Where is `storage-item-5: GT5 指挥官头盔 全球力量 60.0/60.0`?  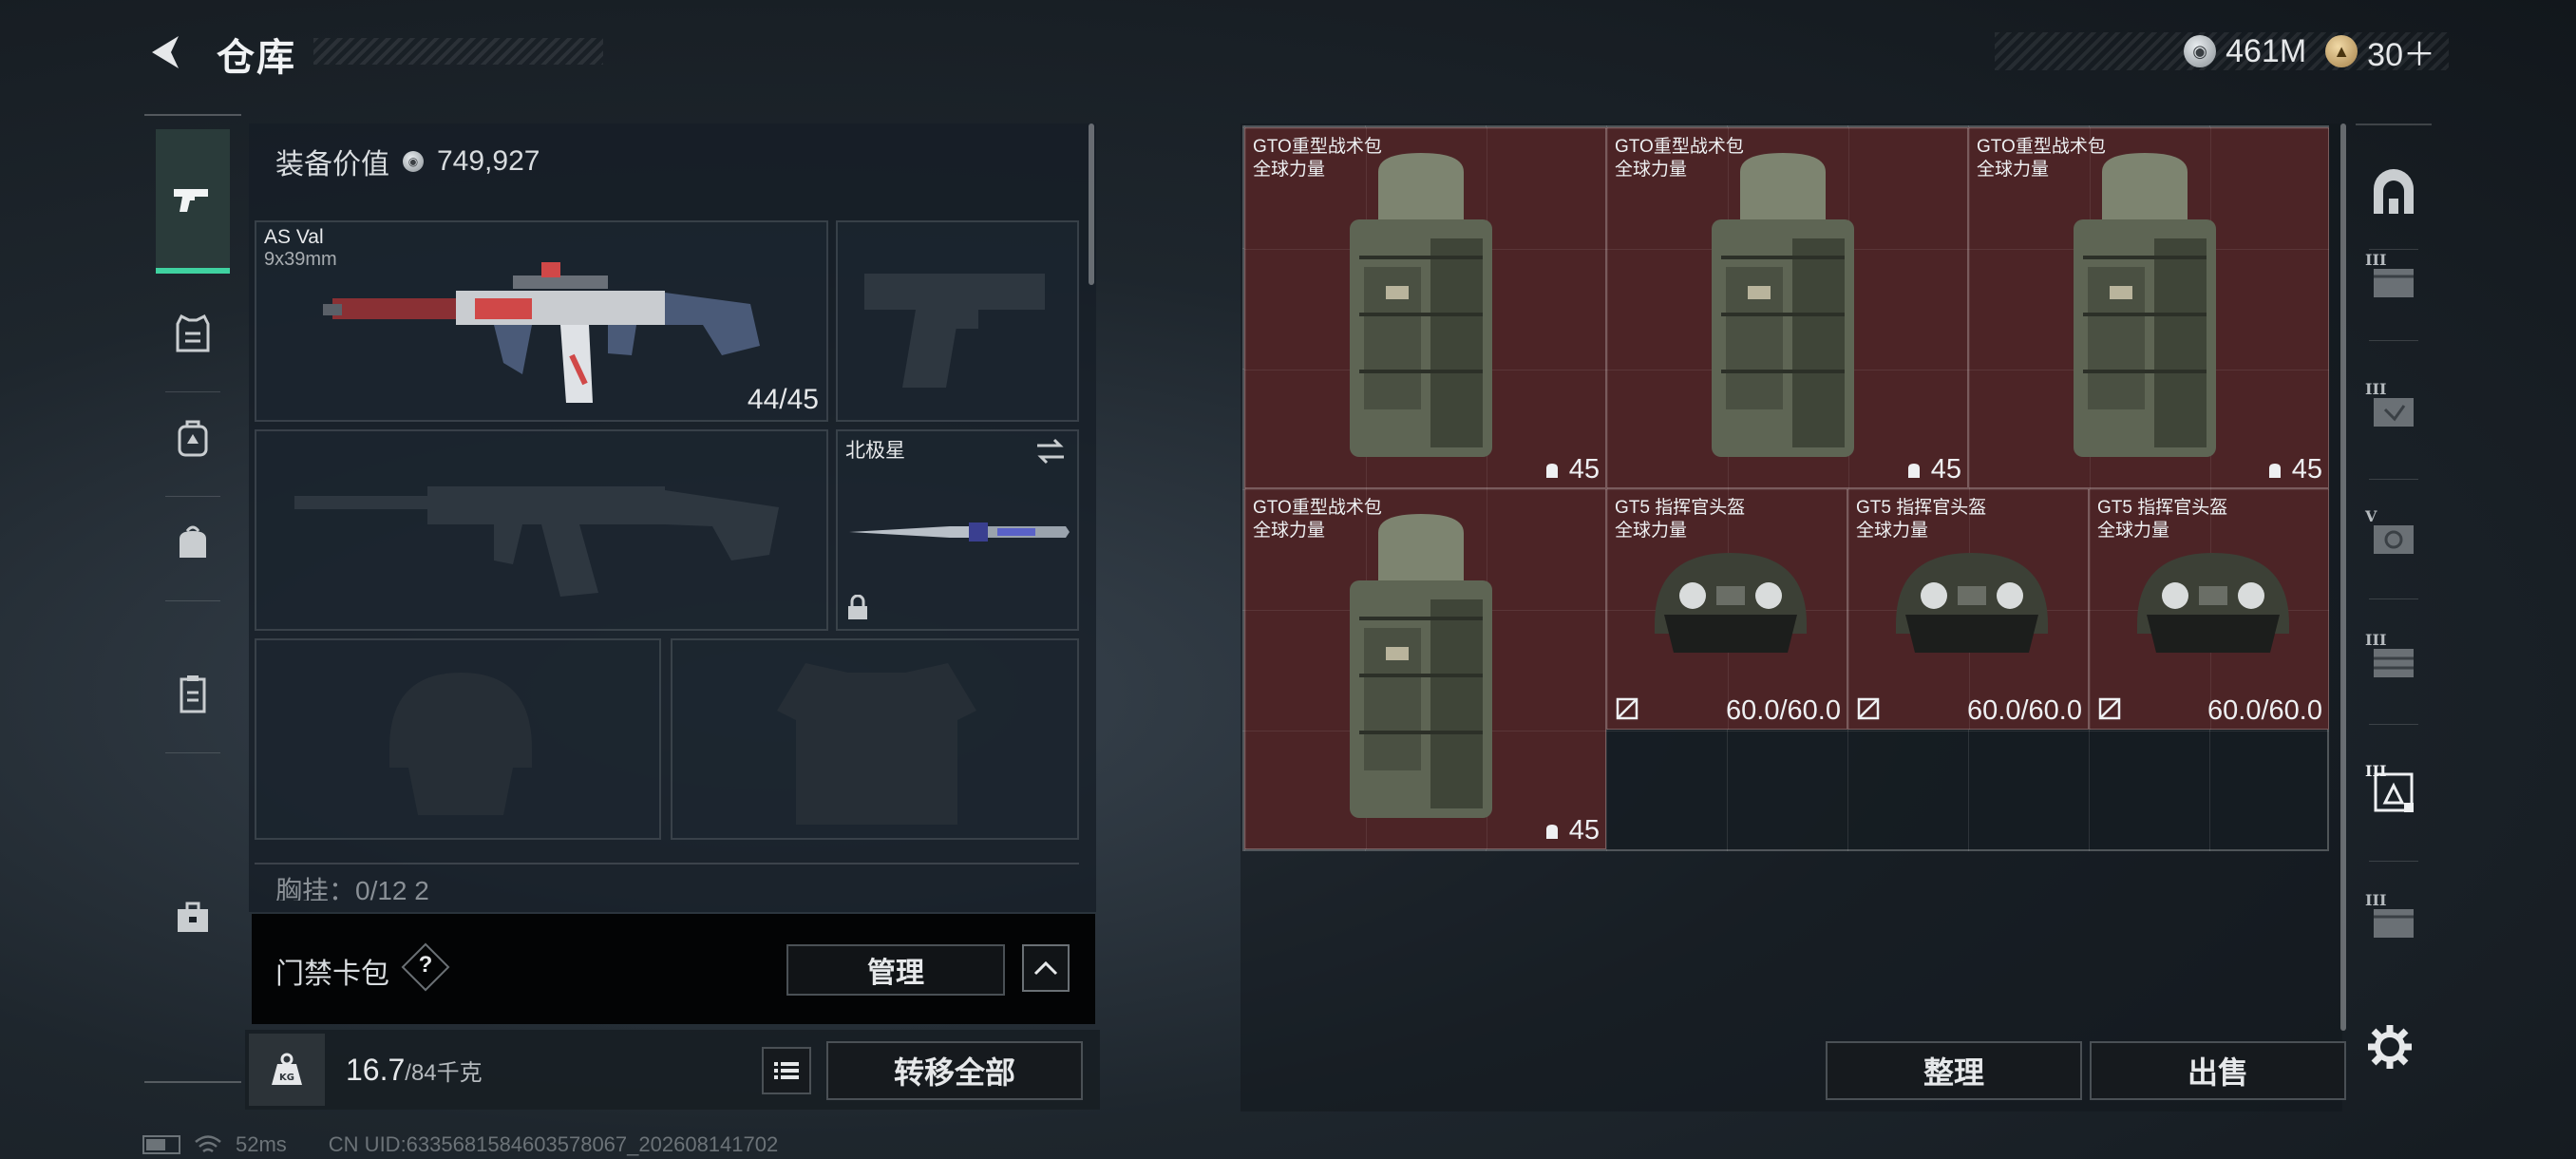
storage-item-5: GT5 指挥官头盔 全球力量 60.0/60.0 is located at coordinates (1968, 609).